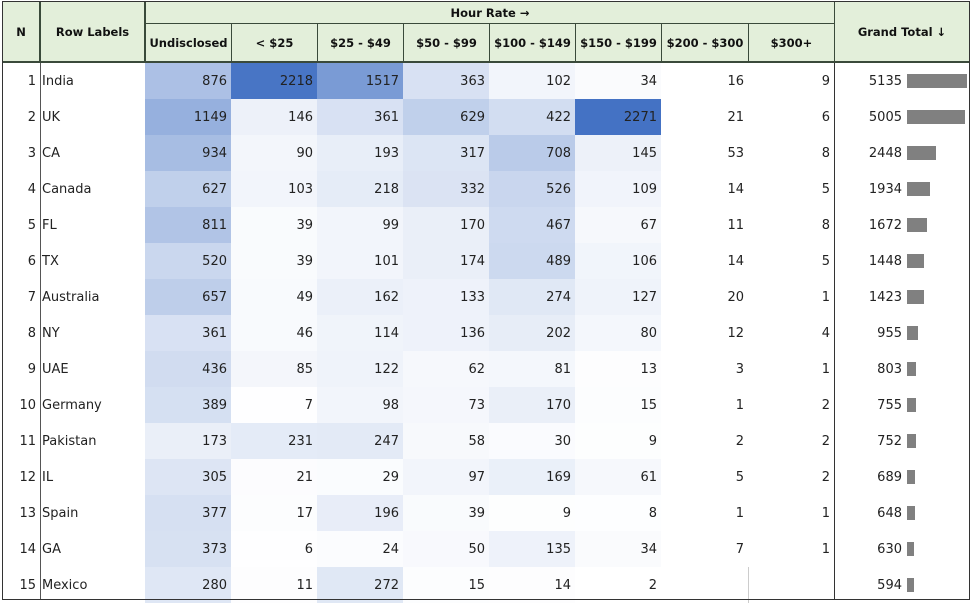 This screenshot has width=974, height=603. Describe the element at coordinates (92, 297) in the screenshot. I see `row-label: Australia` at that location.